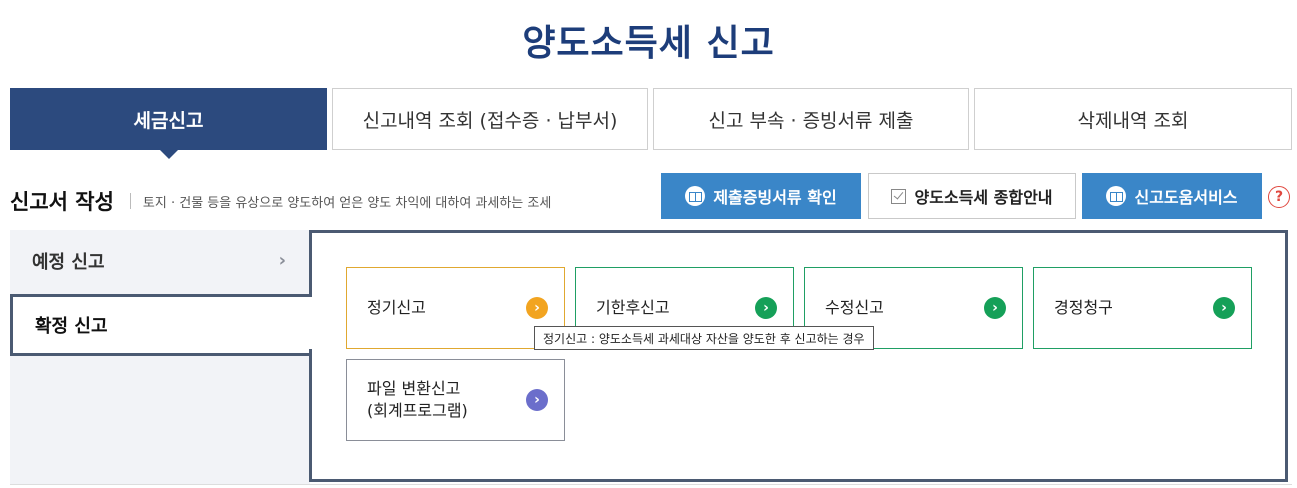 Image resolution: width=1297 pixels, height=488 pixels. Describe the element at coordinates (1083, 307) in the screenshot. I see `card-label: 경정청구` at that location.